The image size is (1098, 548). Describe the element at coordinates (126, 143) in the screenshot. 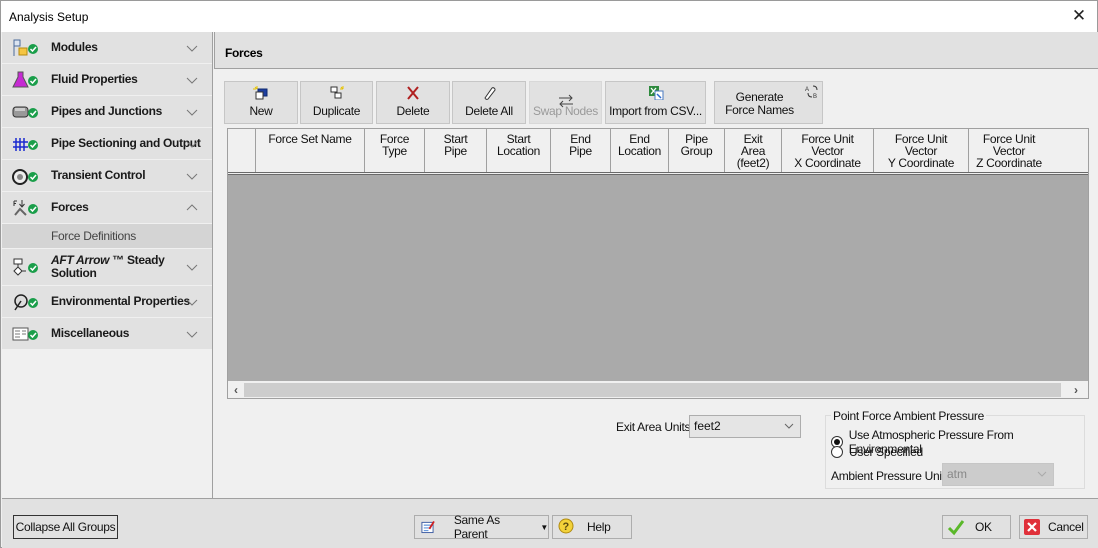

I see `sidebar-group-label: Pipe Sectioning and Output` at that location.